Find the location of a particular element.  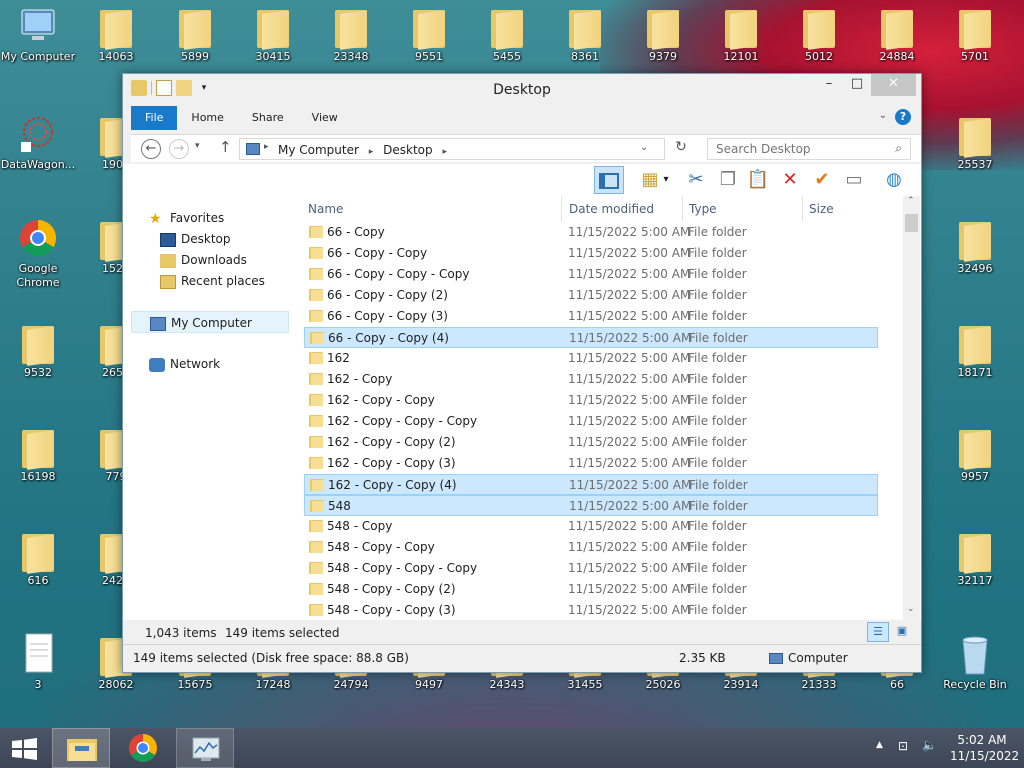

nav-my-computer: My Computer is located at coordinates (210, 322).